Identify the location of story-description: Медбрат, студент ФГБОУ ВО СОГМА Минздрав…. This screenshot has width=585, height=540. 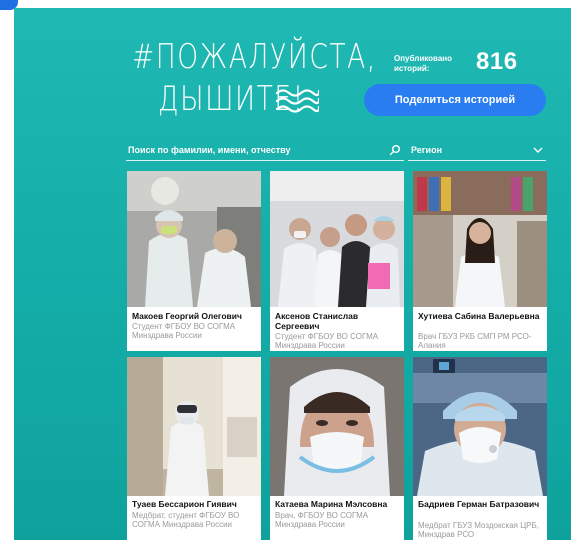
(186, 520).